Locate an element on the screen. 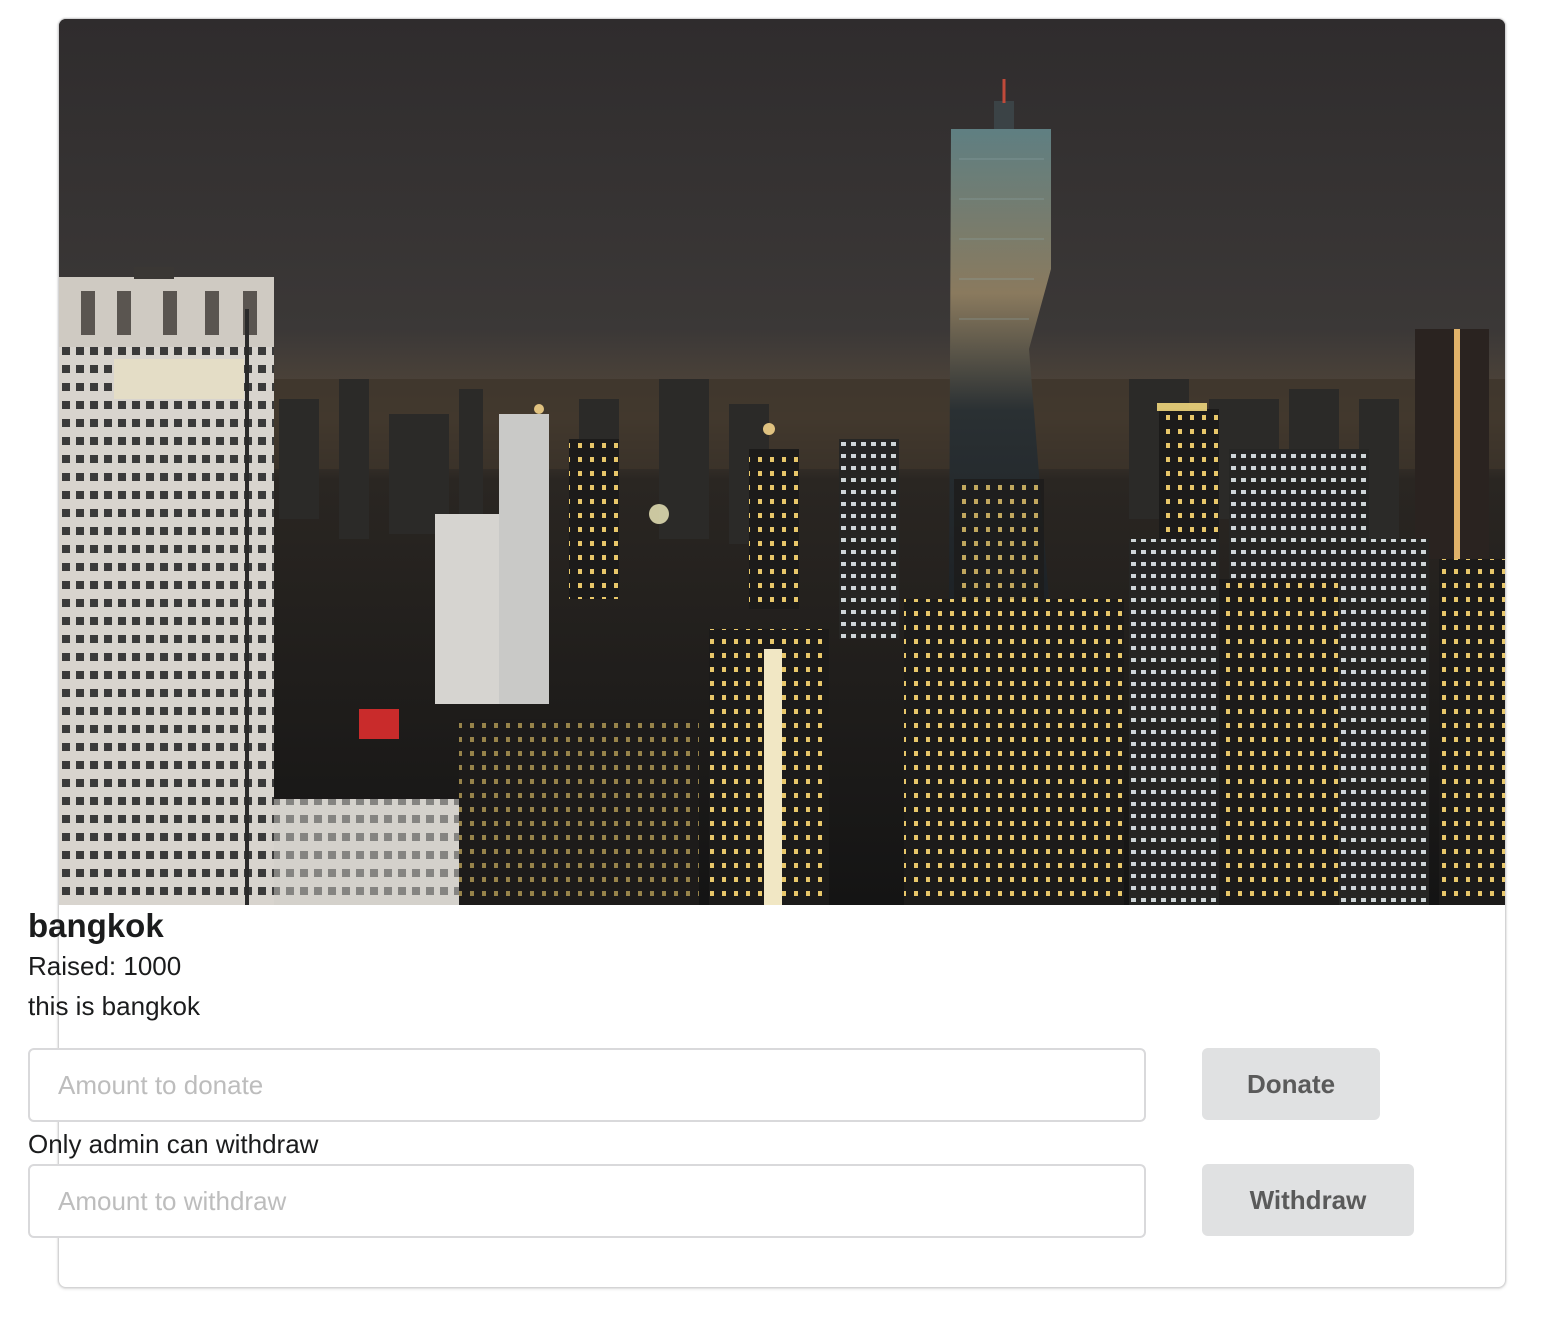 Image resolution: width=1560 pixels, height=1328 pixels. withdraw-row: Withdraw is located at coordinates (738, 1202).